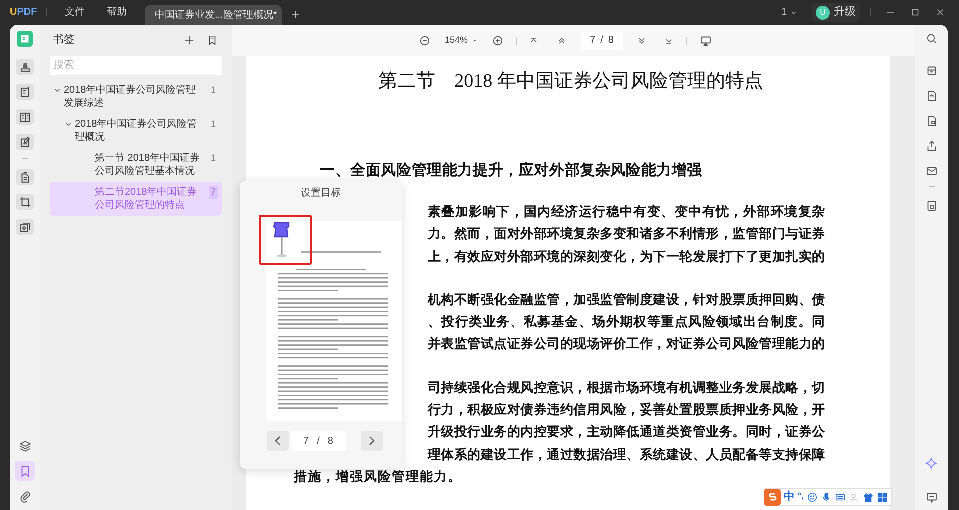 The image size is (959, 510). I want to click on document-heading: 第二节 2018 年中国证券公司风险管理的特点, so click(571, 82).